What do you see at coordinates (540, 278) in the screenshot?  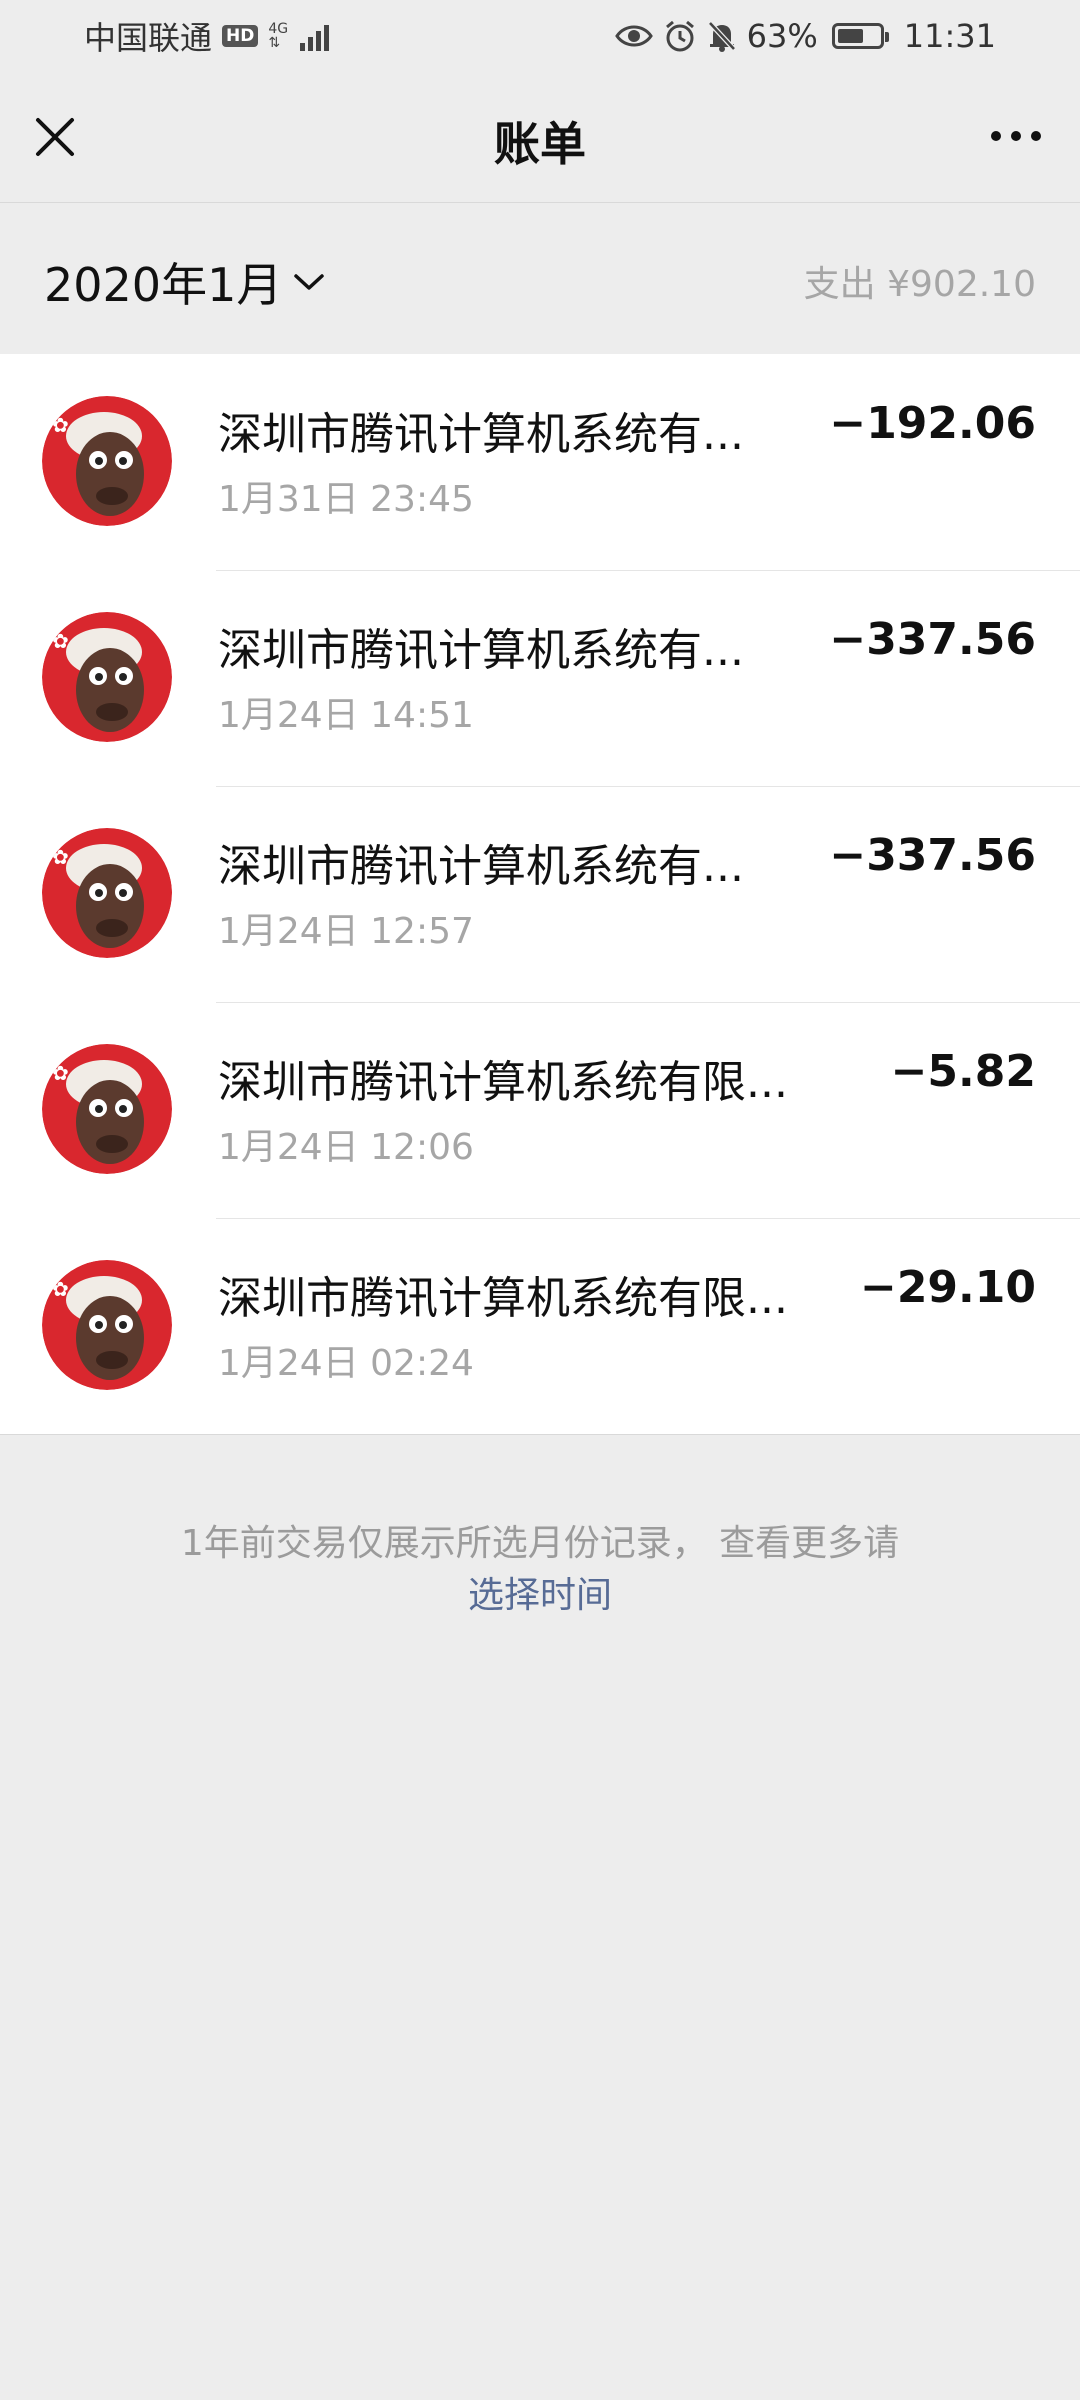 I see `filter-bar: 2020年1月 支出 ¥902.10` at bounding box center [540, 278].